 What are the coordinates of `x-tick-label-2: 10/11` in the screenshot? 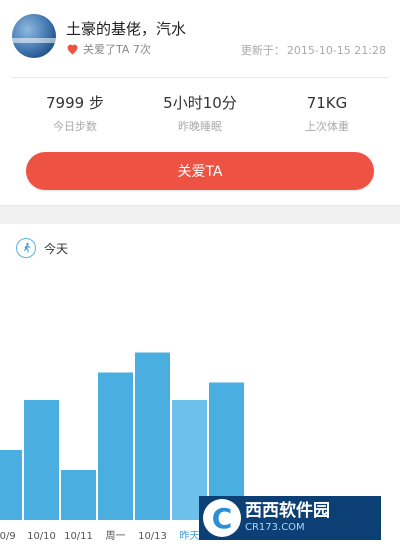 It's located at (78, 536).